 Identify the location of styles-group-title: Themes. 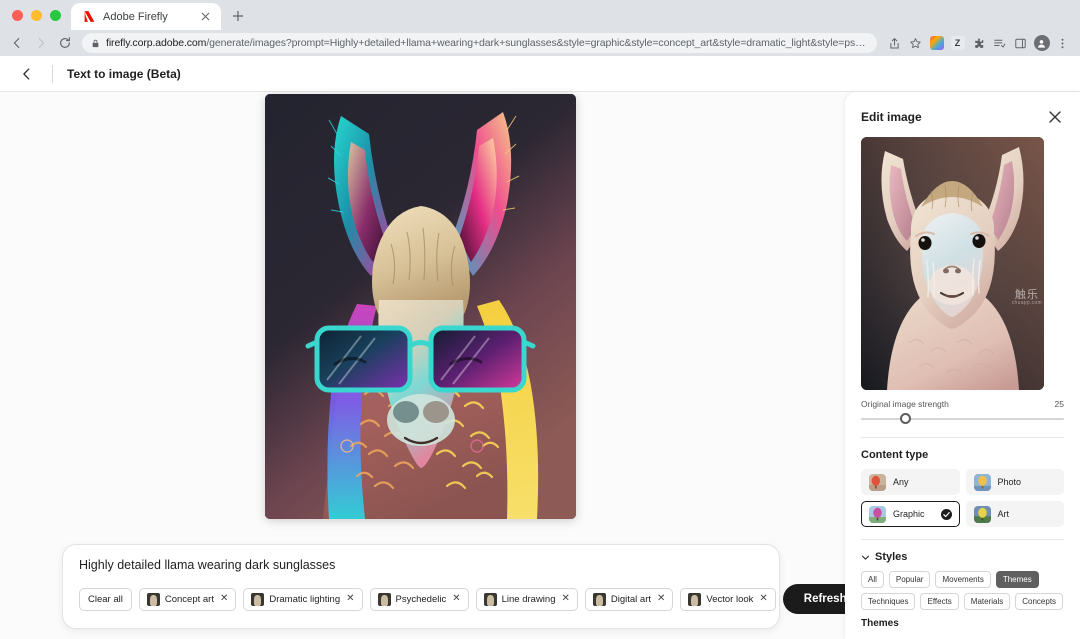
(880, 623).